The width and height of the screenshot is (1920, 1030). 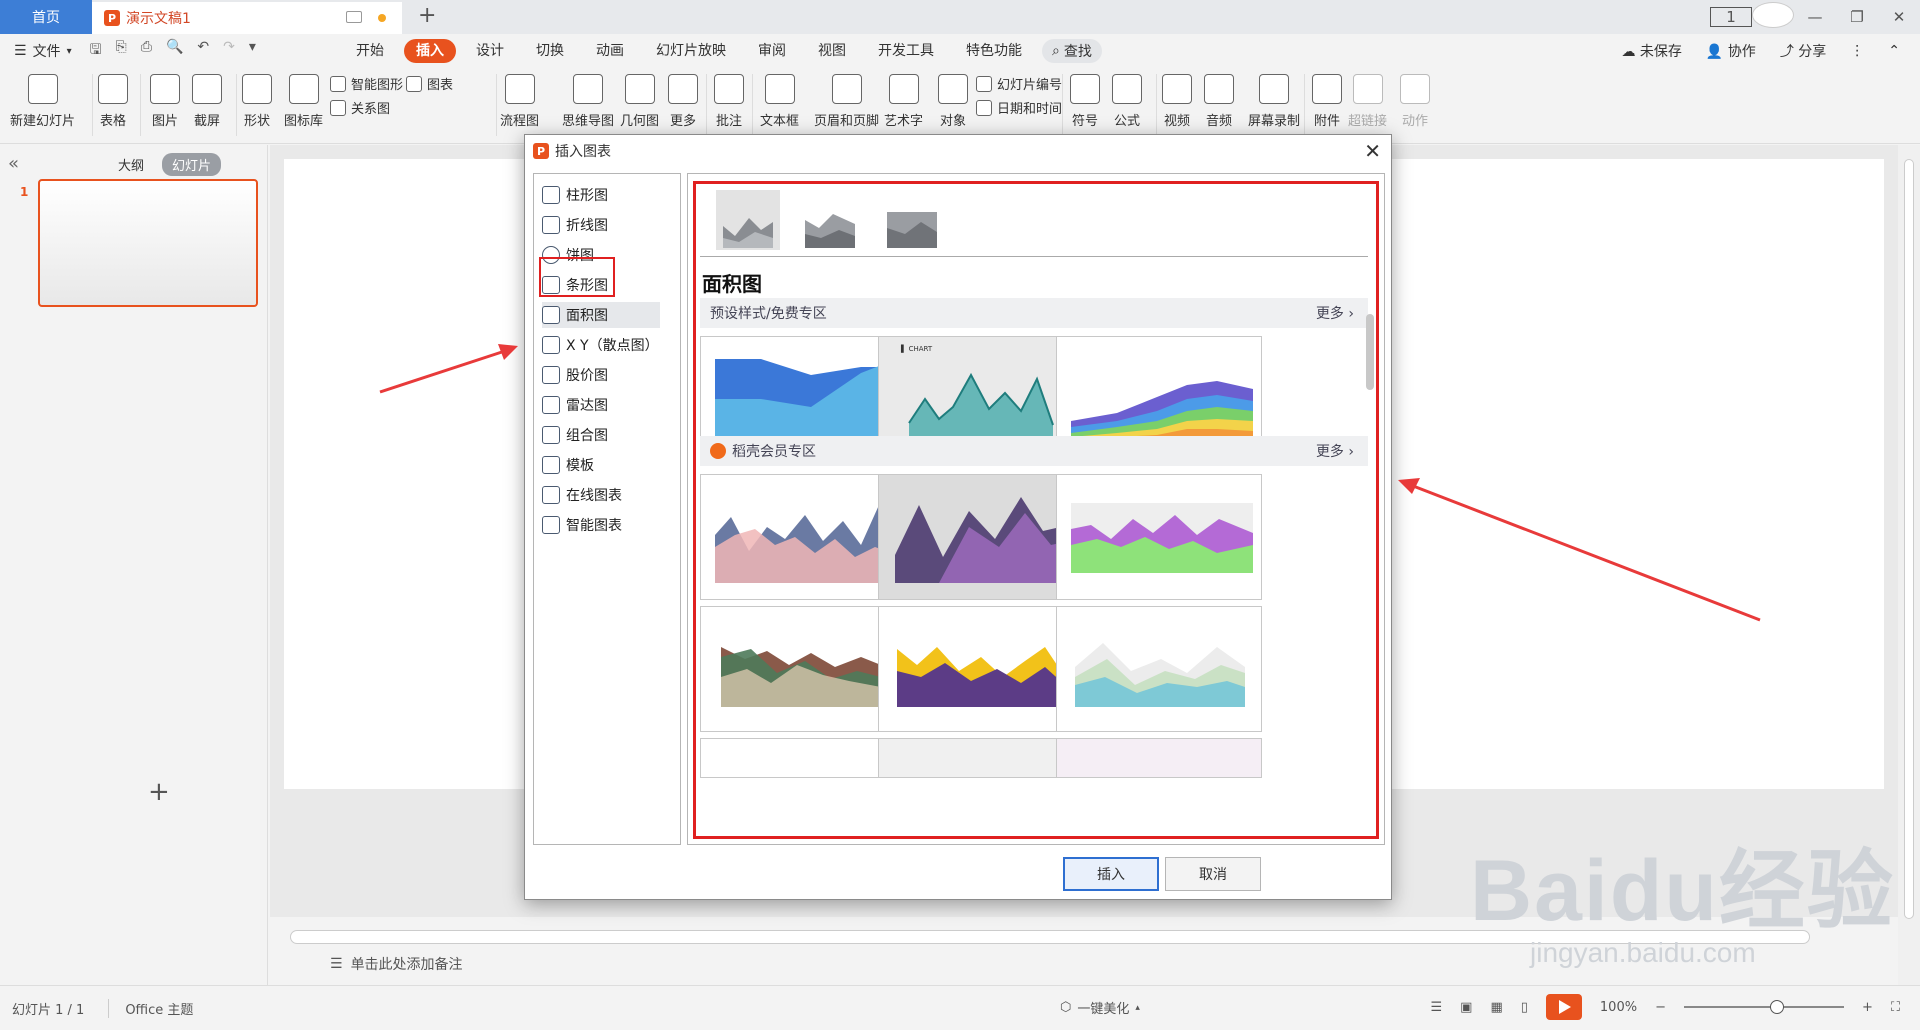 I want to click on status-right: ☰ ▣ ▦ ▯ 100% − + ⛶, so click(x=1665, y=1007).